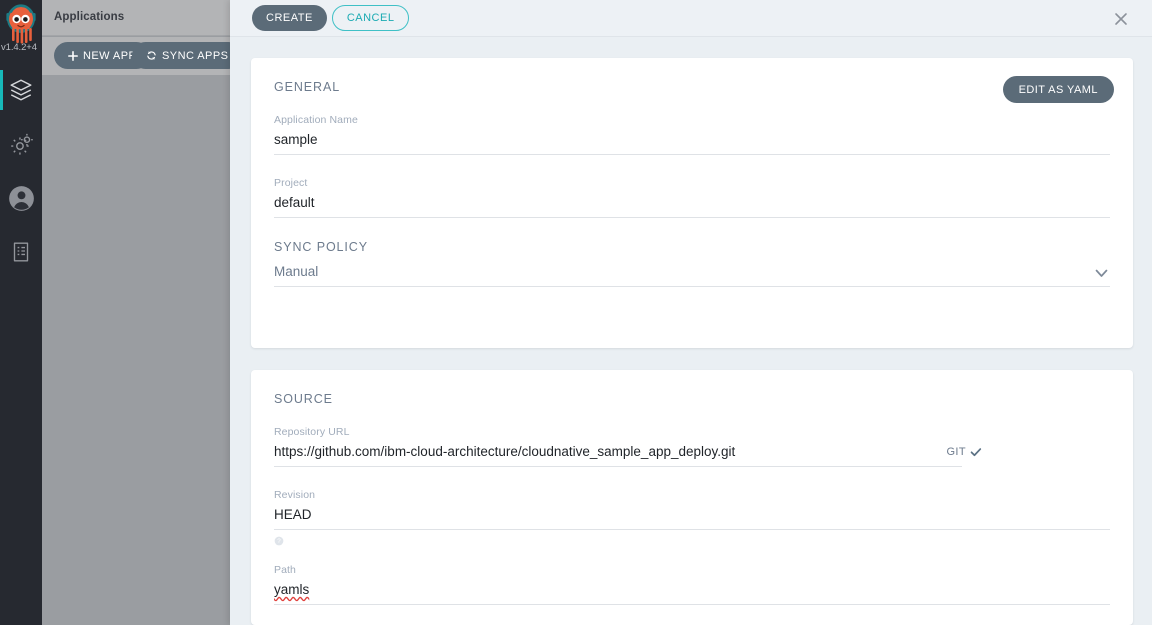  I want to click on plus-icon, so click(73, 55).